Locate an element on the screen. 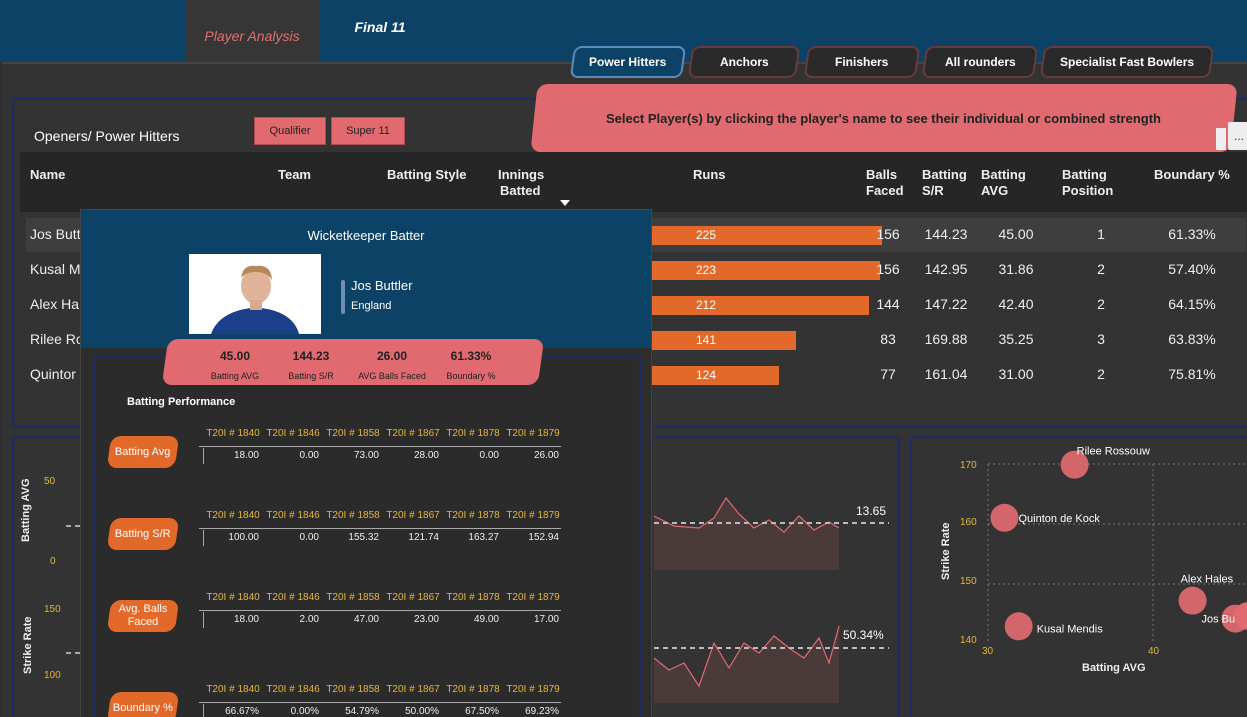 This screenshot has width=1247, height=717. category-finishers-button: Finishers is located at coordinates (862, 62).